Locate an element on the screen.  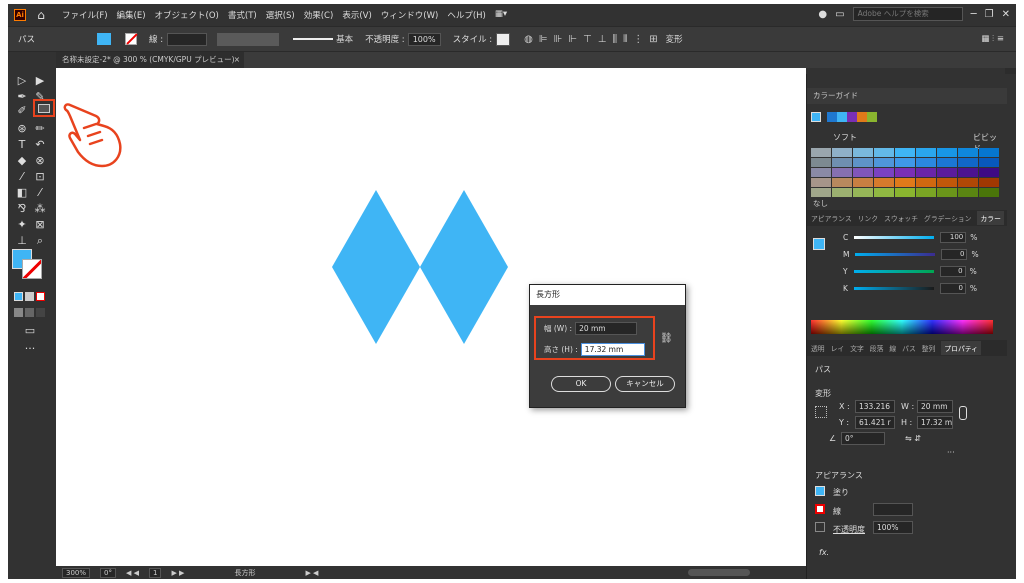
color-guide-grid is located at coordinates (905, 172).